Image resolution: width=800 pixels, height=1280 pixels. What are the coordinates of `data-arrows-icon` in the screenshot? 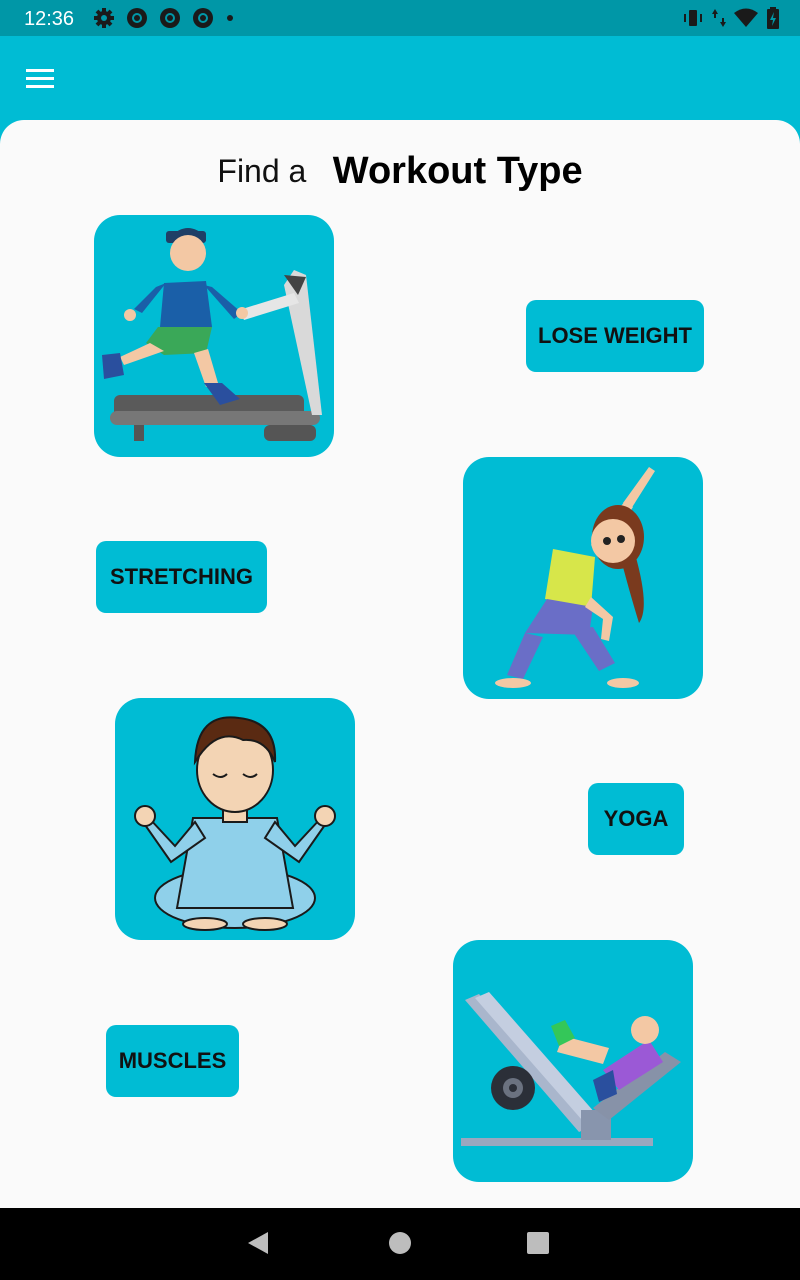 It's located at (719, 18).